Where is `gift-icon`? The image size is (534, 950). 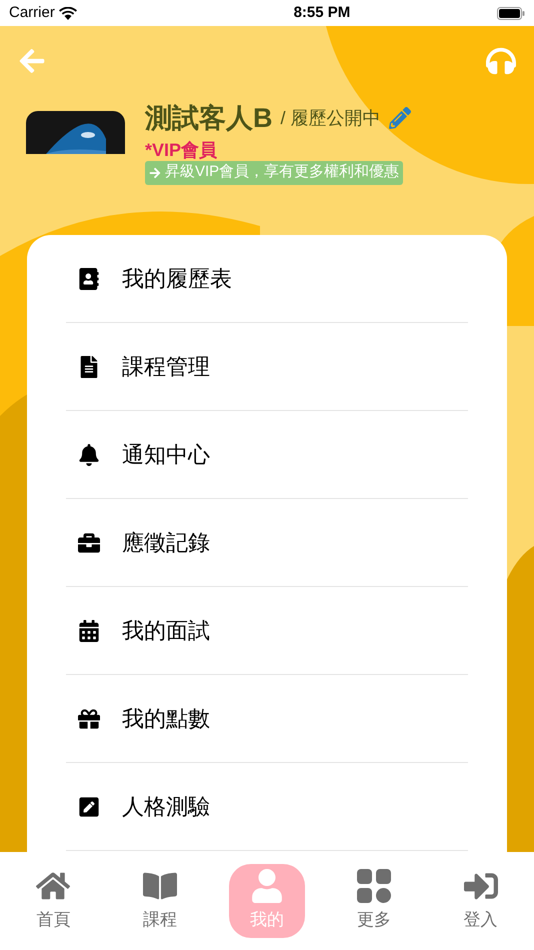
gift-icon is located at coordinates (89, 719).